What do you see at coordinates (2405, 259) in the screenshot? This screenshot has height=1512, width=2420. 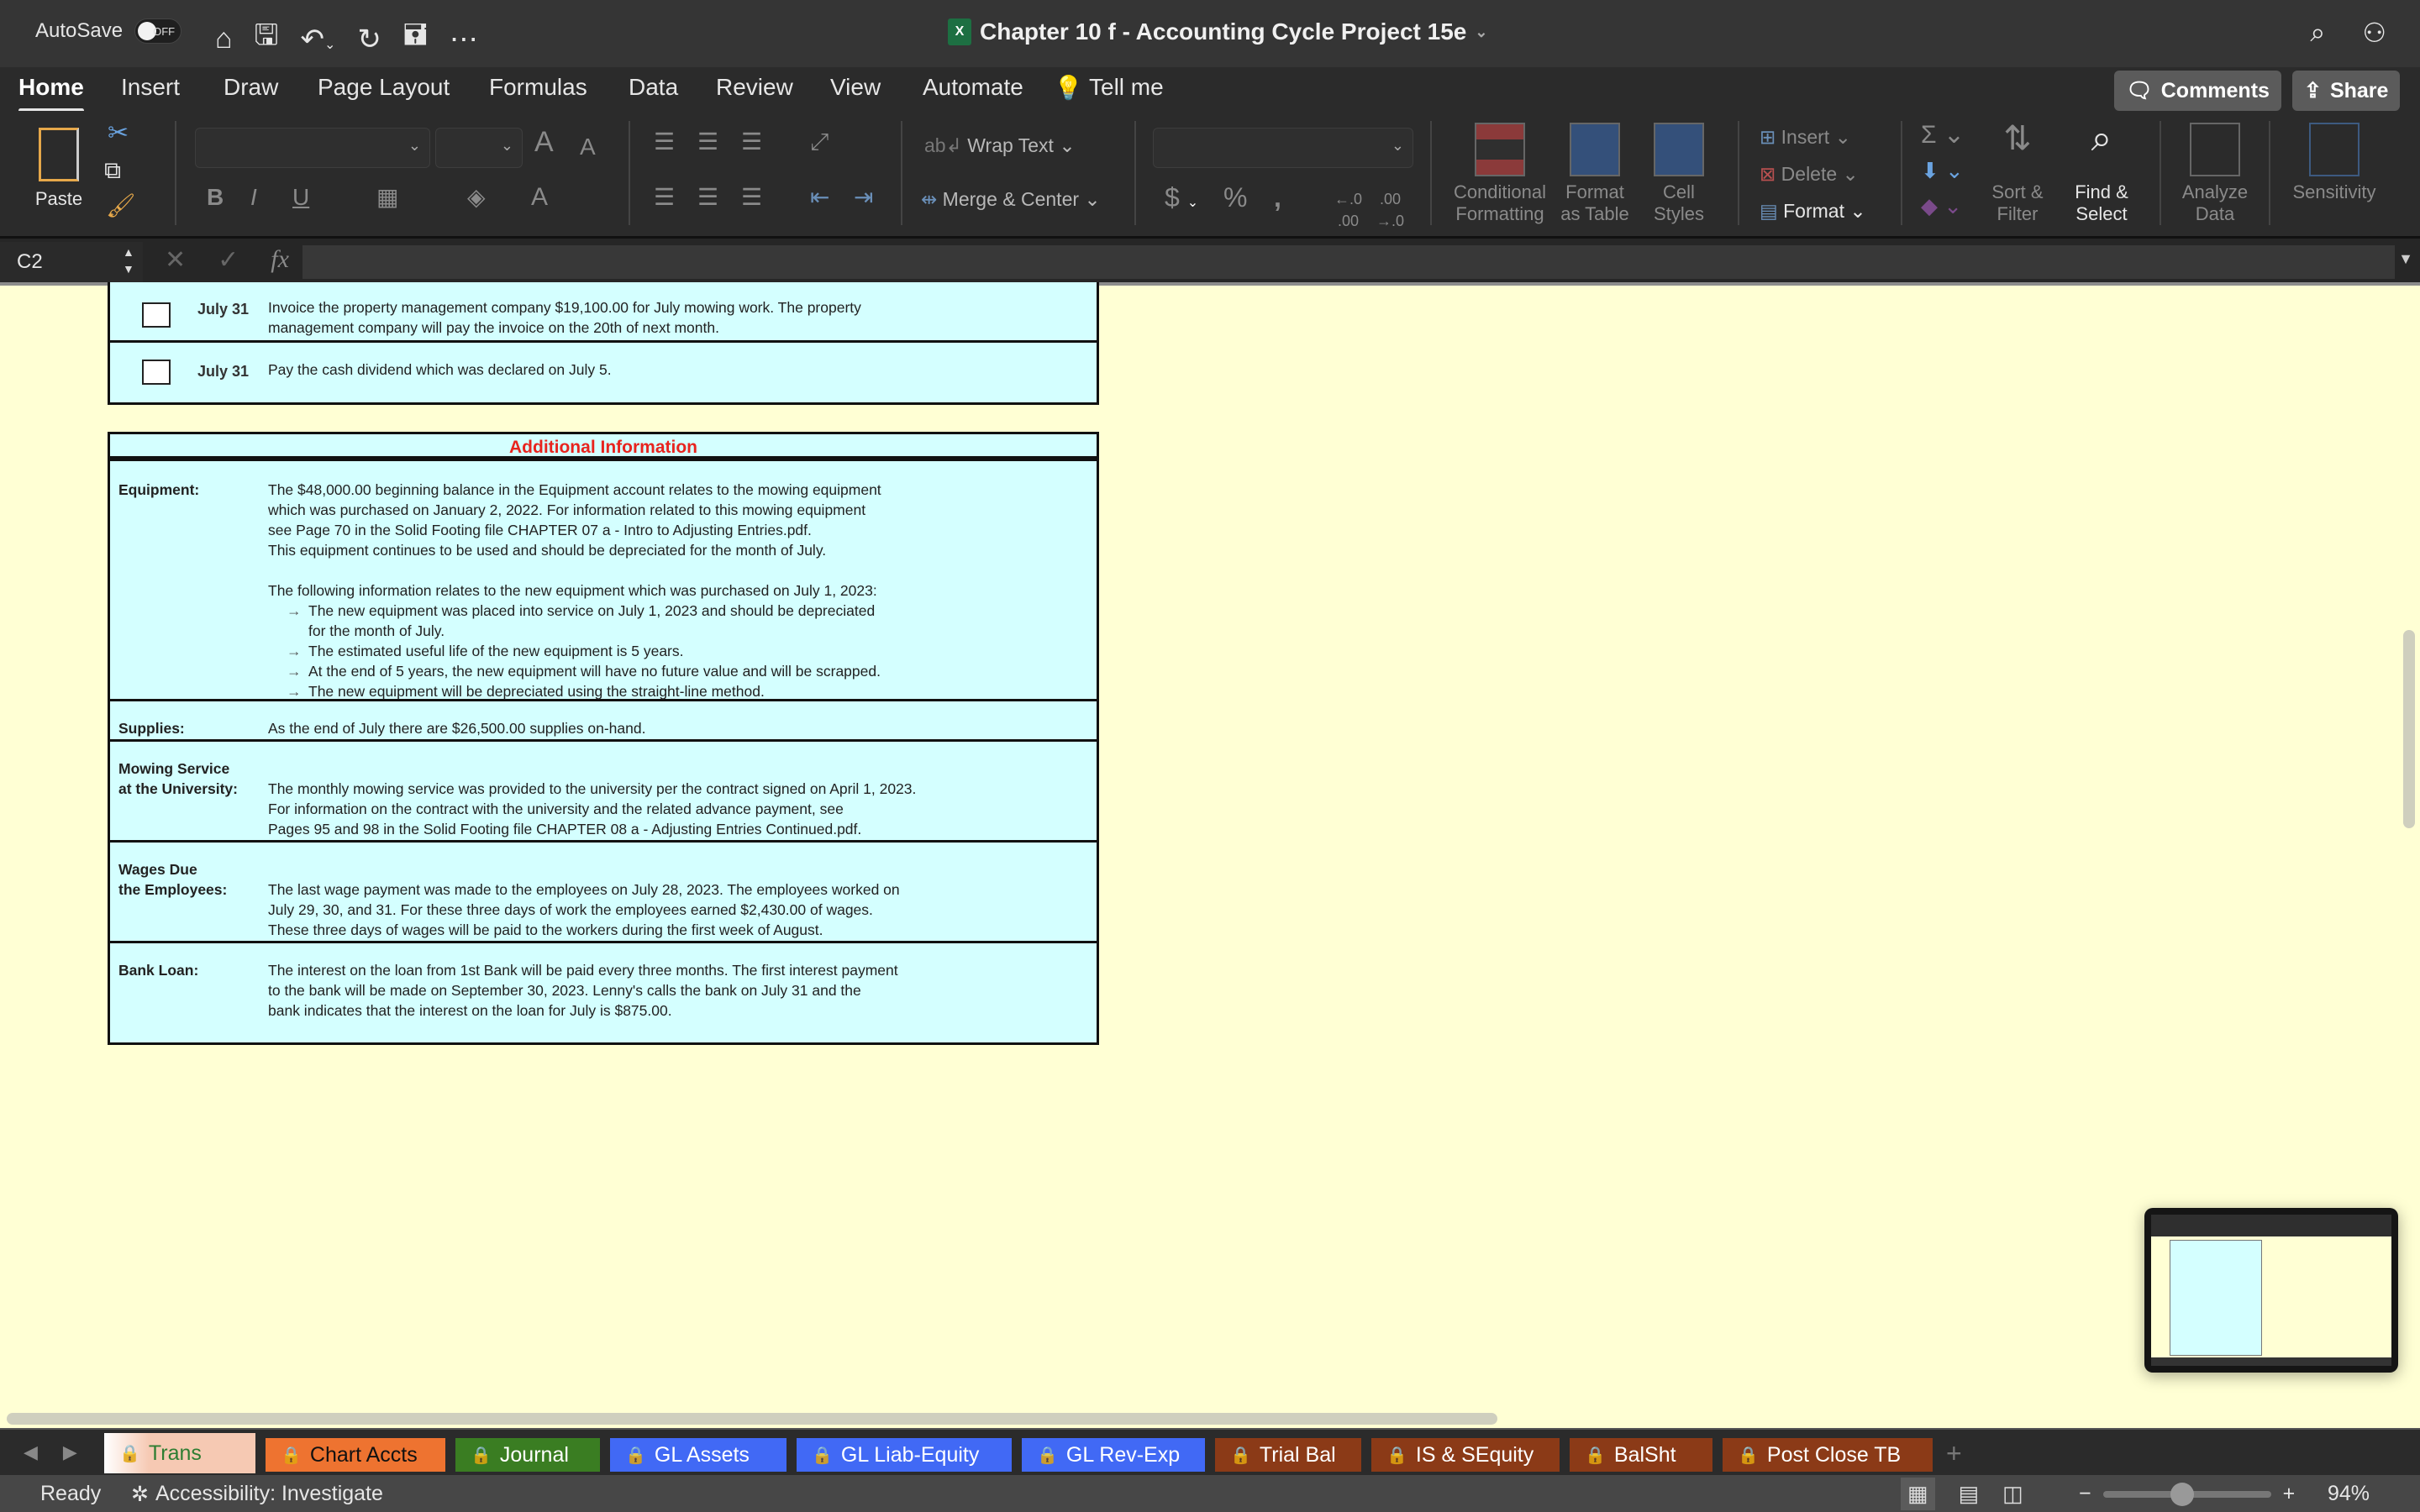 I see `expand-formula-bar-icon: ▼` at bounding box center [2405, 259].